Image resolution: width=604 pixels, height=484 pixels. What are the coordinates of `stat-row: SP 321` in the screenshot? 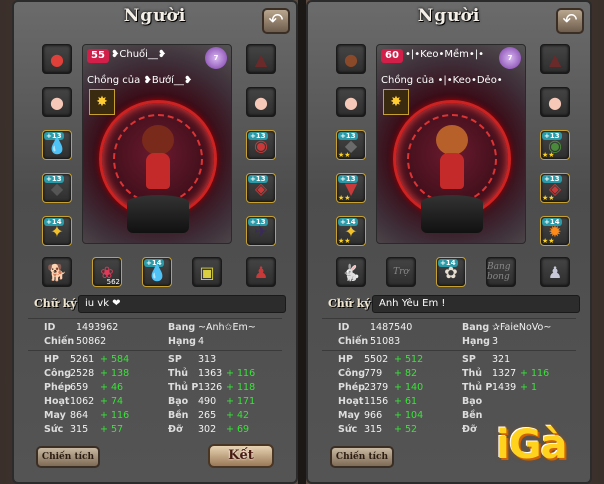 It's located at (486, 359).